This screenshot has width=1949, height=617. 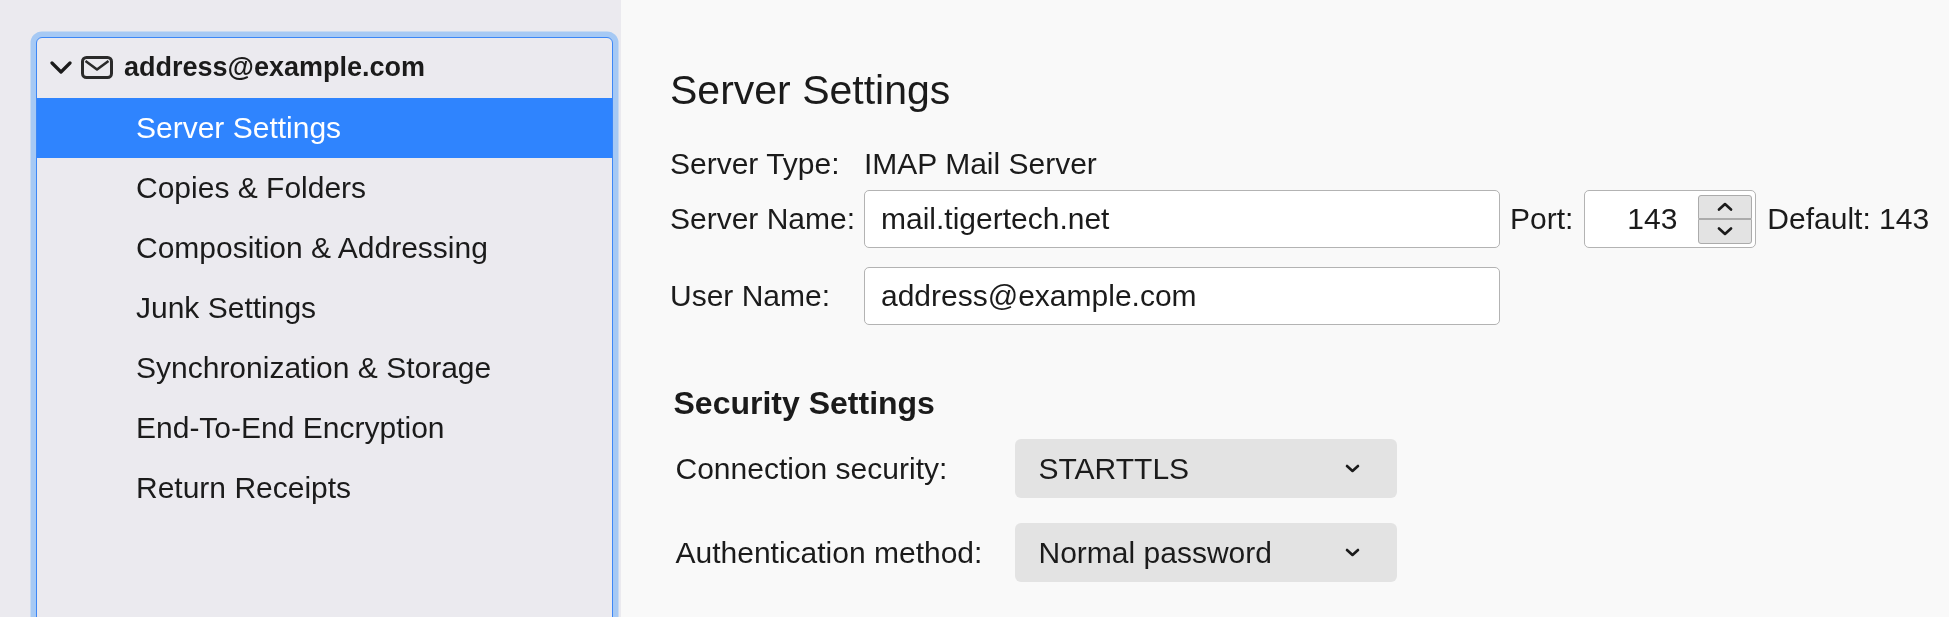 I want to click on sidebar-item: Copies & Folders, so click(x=324, y=187).